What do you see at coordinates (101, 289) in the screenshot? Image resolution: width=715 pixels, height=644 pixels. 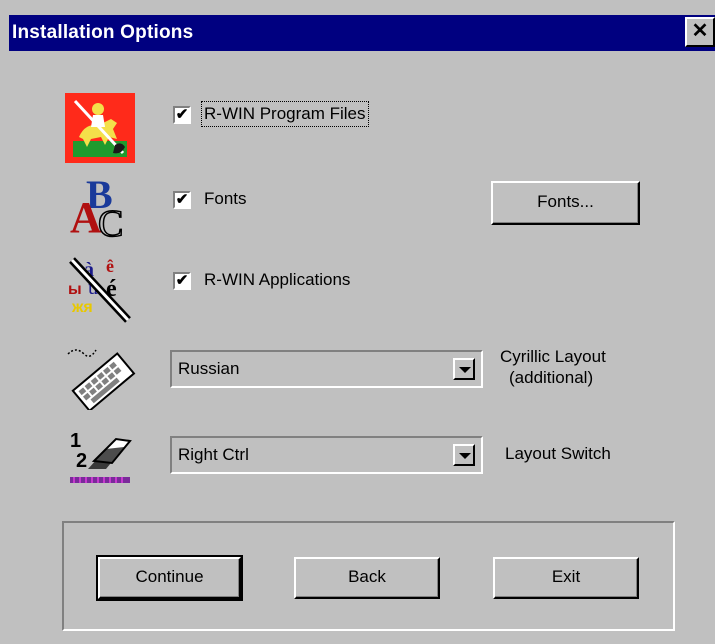 I see `cyrillic-chars-icon: à ê ы ü é жя` at bounding box center [101, 289].